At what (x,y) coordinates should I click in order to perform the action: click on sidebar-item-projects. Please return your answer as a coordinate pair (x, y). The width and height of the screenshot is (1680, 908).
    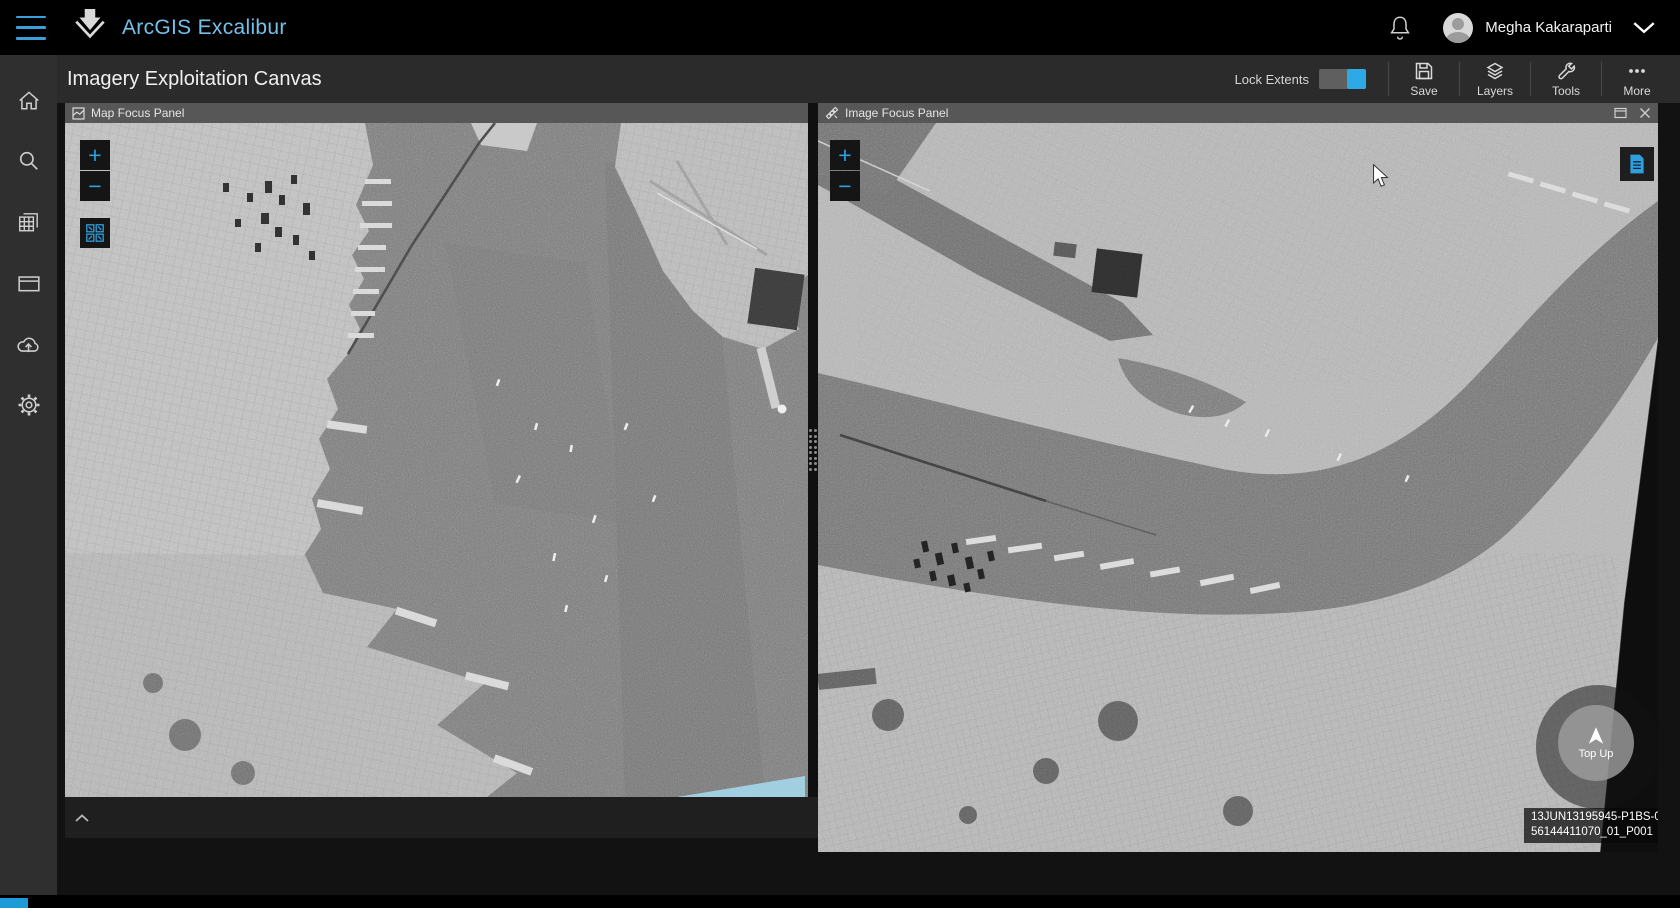
    Looking at the image, I should click on (28, 282).